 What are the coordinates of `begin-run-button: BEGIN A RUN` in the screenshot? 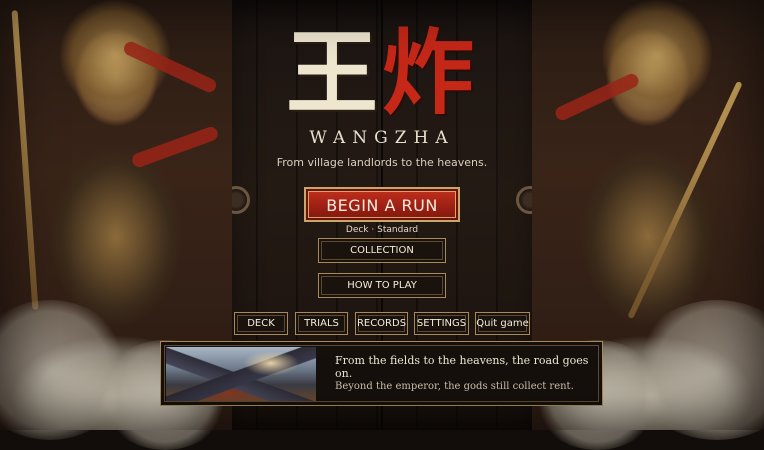 It's located at (382, 204).